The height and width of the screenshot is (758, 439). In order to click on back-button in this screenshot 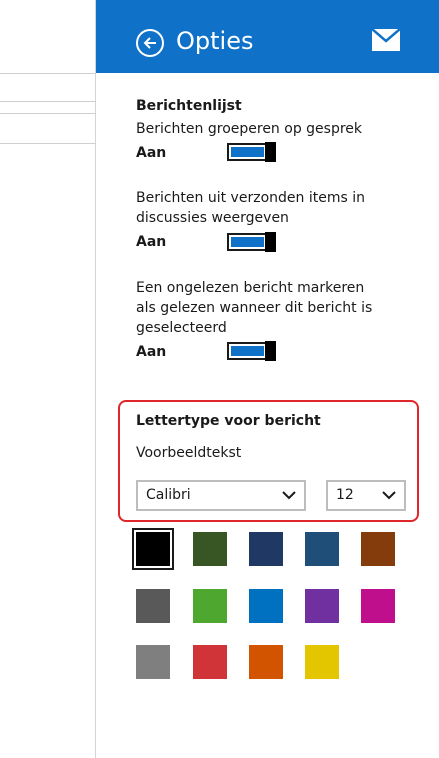, I will do `click(150, 43)`.